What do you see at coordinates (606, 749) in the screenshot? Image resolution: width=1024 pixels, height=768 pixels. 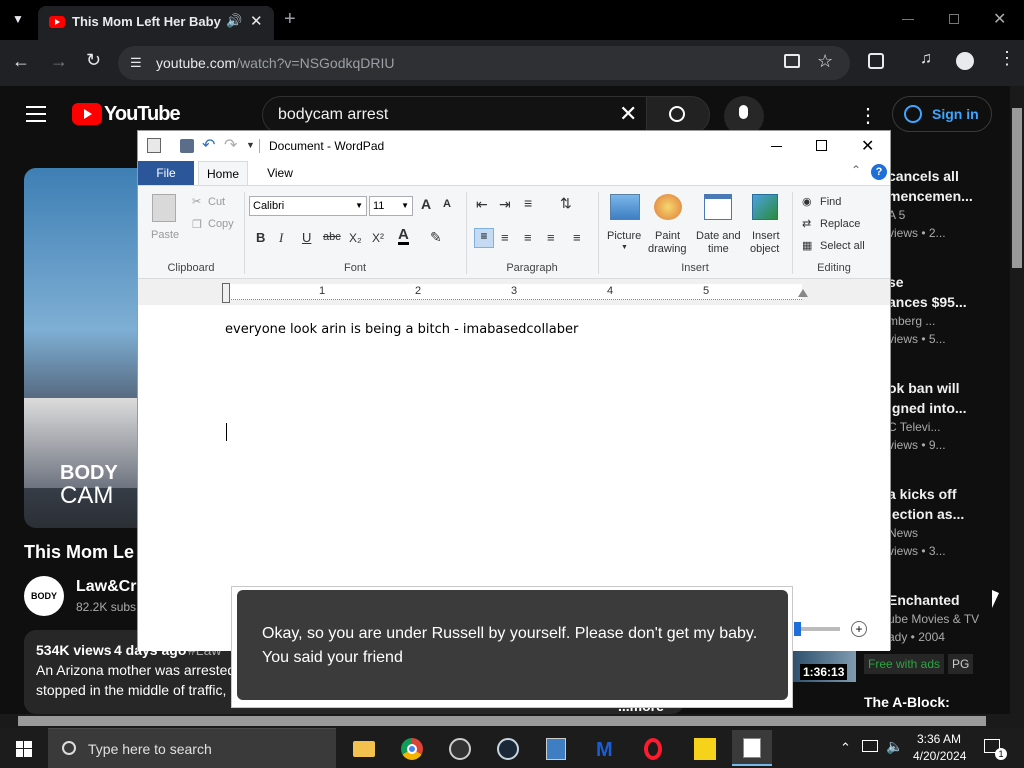 I see `malwarebytes-icon: M` at bounding box center [606, 749].